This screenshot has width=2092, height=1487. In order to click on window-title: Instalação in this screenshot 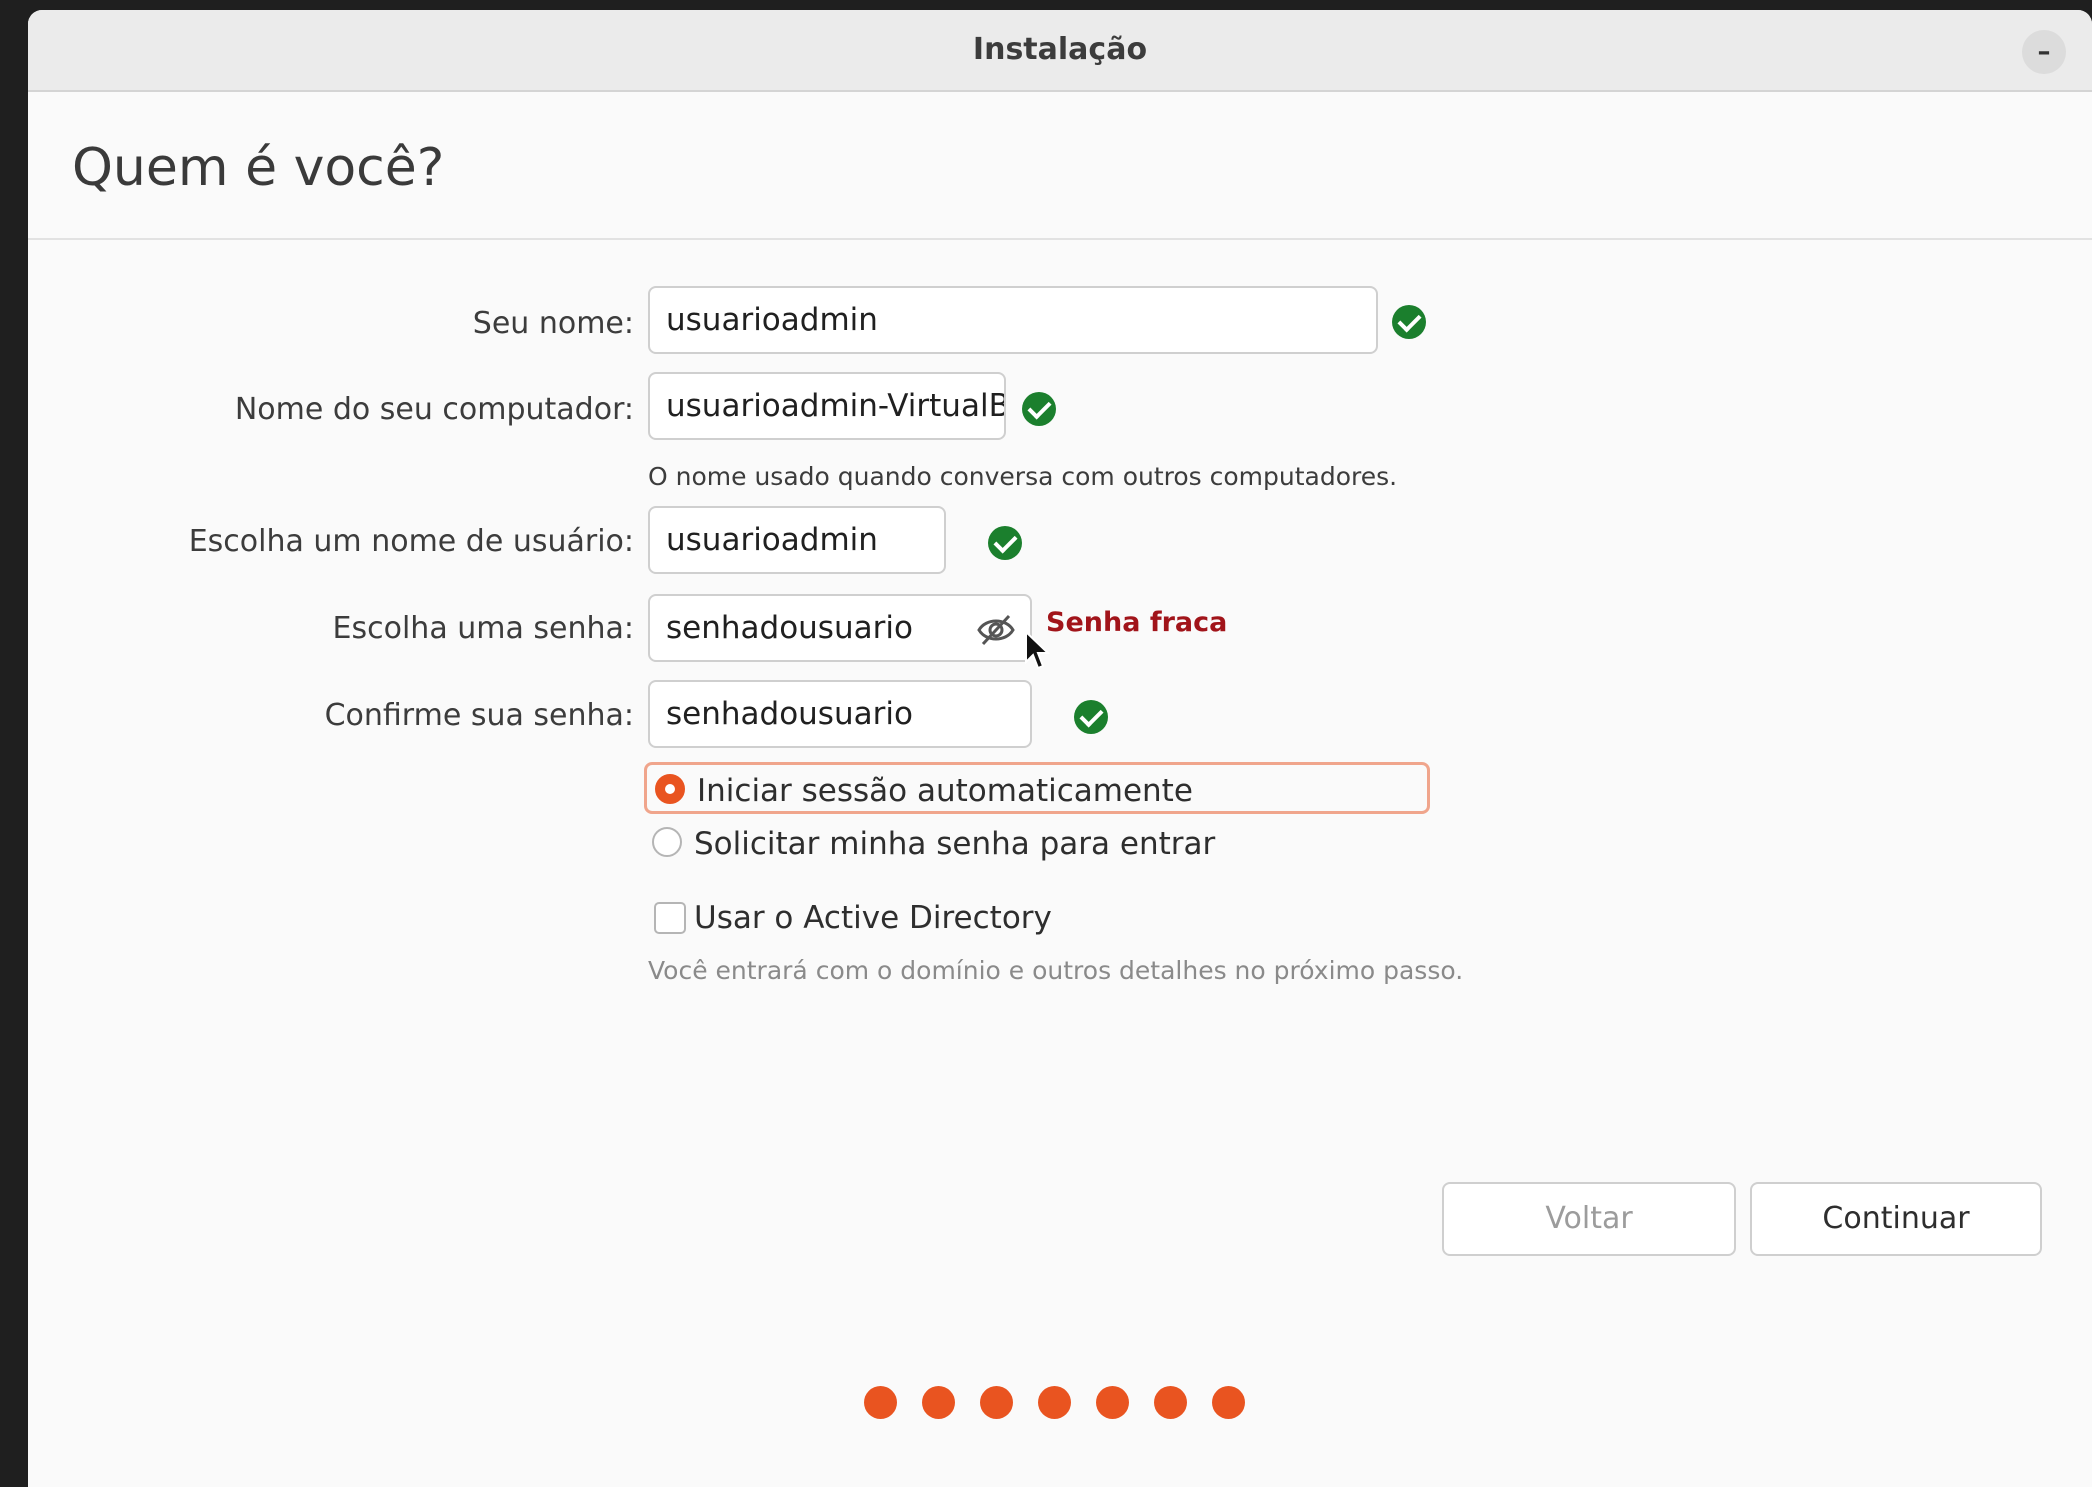, I will do `click(1060, 49)`.